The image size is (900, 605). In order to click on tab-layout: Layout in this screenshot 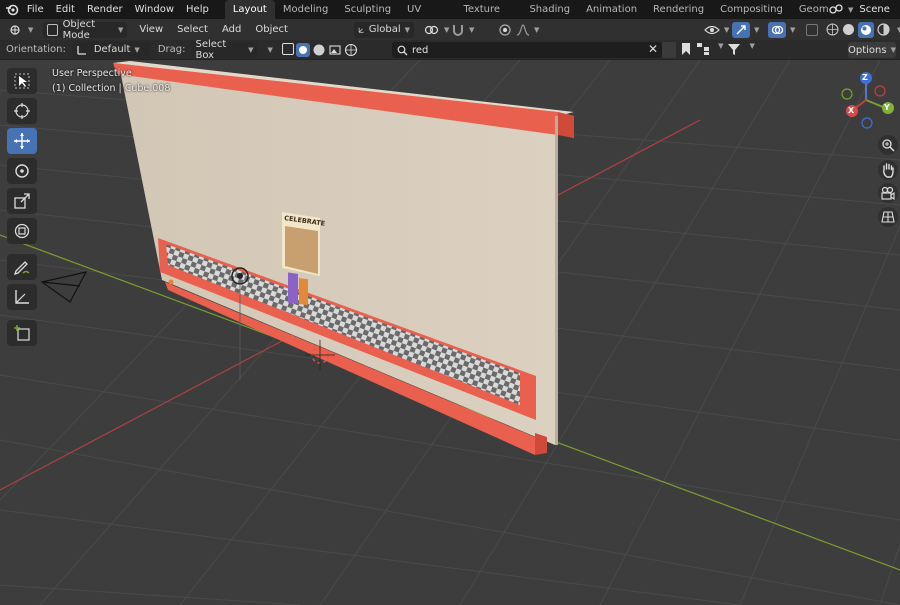, I will do `click(249, 9)`.